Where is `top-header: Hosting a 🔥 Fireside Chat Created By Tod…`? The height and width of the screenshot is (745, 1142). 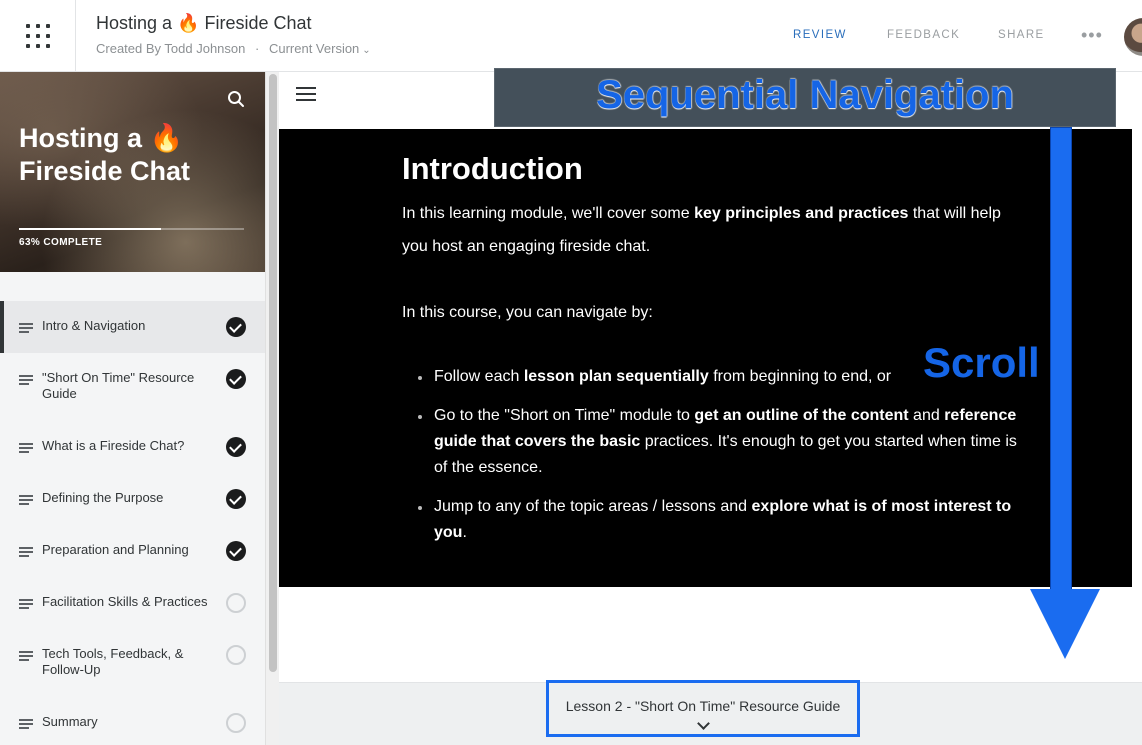 top-header: Hosting a 🔥 Fireside Chat Created By Tod… is located at coordinates (571, 36).